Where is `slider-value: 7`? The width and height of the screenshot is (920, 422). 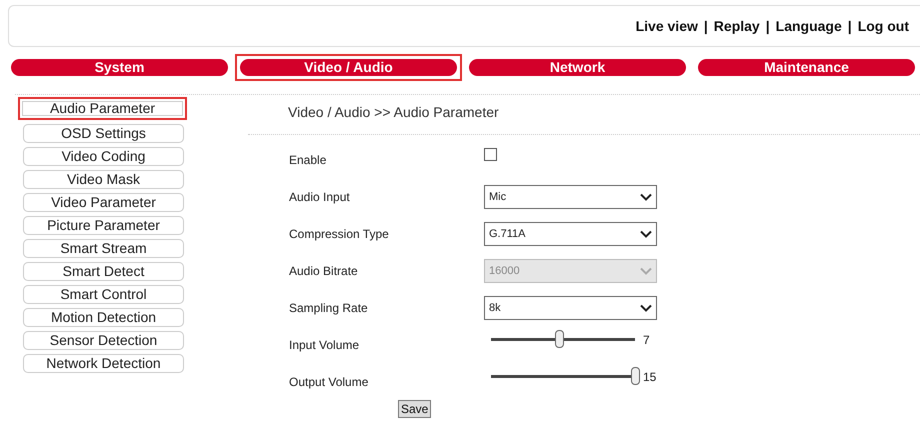 slider-value: 7 is located at coordinates (646, 339).